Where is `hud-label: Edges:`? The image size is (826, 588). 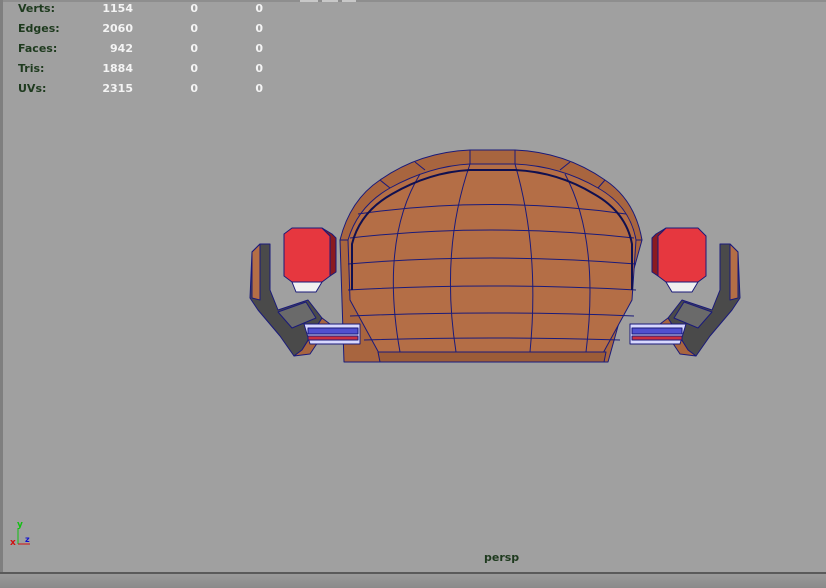
hud-label: Edges: is located at coordinates (39, 28).